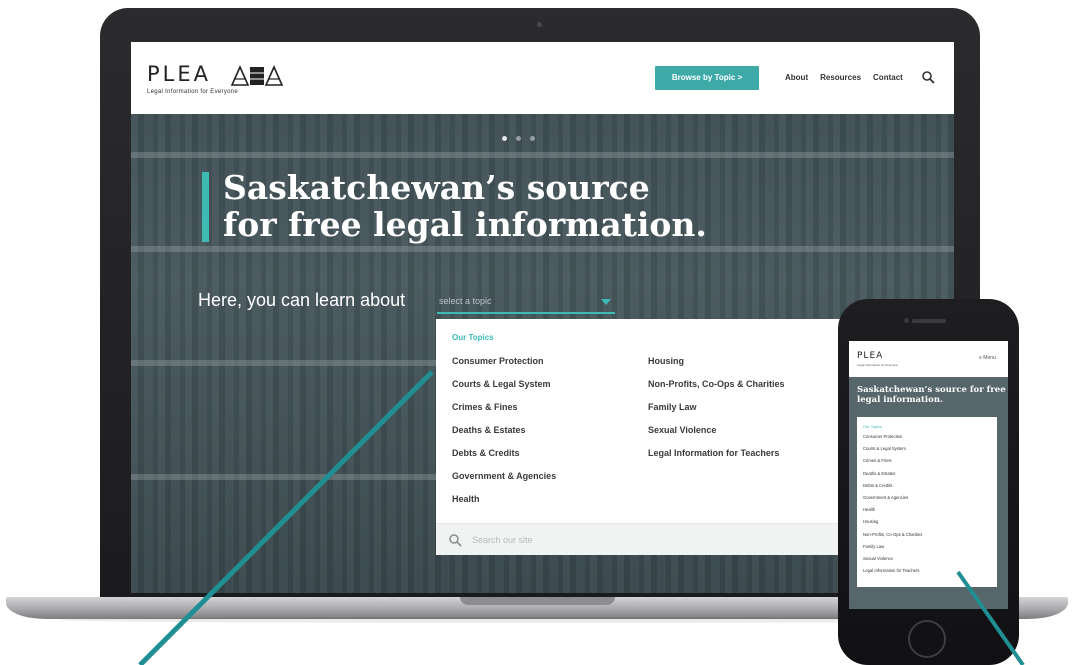  I want to click on nav-about: About, so click(796, 77).